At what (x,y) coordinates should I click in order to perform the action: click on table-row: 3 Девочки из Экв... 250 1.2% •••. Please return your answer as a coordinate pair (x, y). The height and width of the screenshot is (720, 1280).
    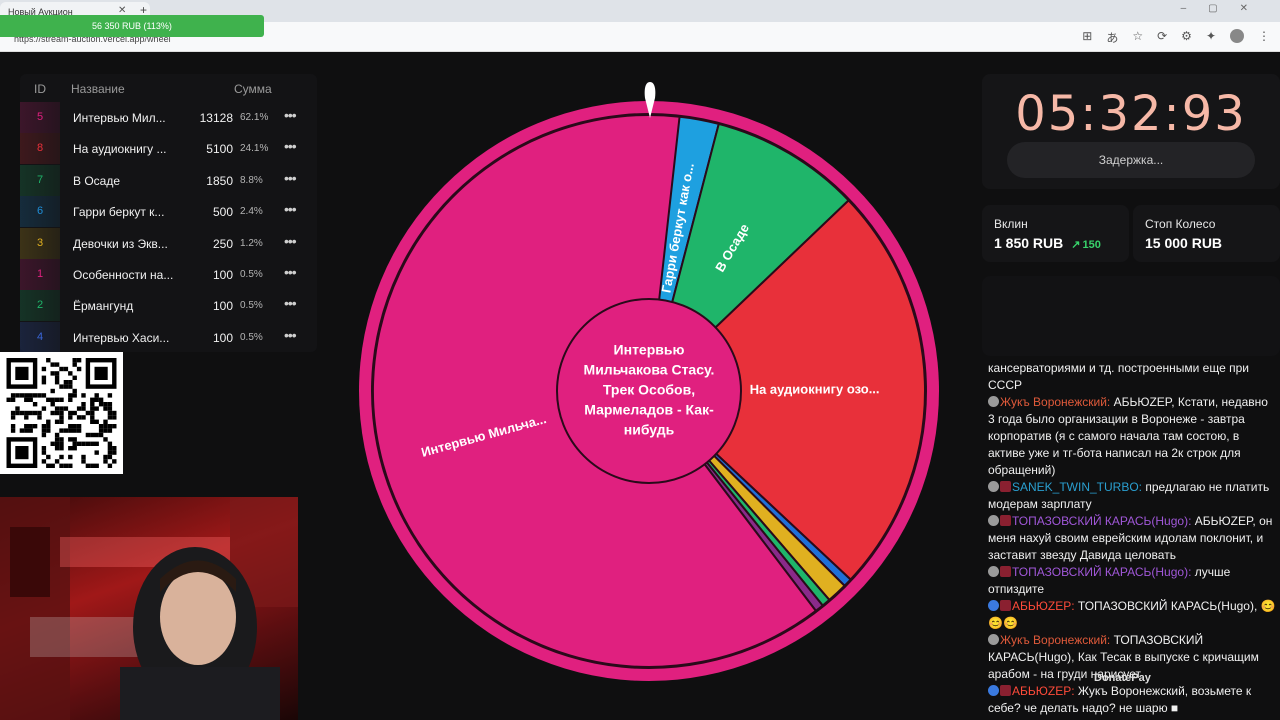
    Looking at the image, I should click on (168, 243).